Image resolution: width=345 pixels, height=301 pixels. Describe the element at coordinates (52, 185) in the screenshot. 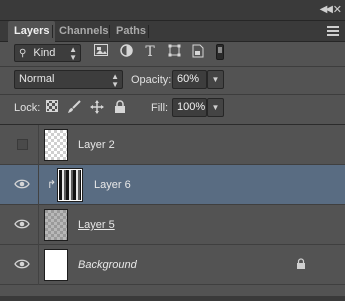

I see `clipping-mask-icon: ↱` at that location.